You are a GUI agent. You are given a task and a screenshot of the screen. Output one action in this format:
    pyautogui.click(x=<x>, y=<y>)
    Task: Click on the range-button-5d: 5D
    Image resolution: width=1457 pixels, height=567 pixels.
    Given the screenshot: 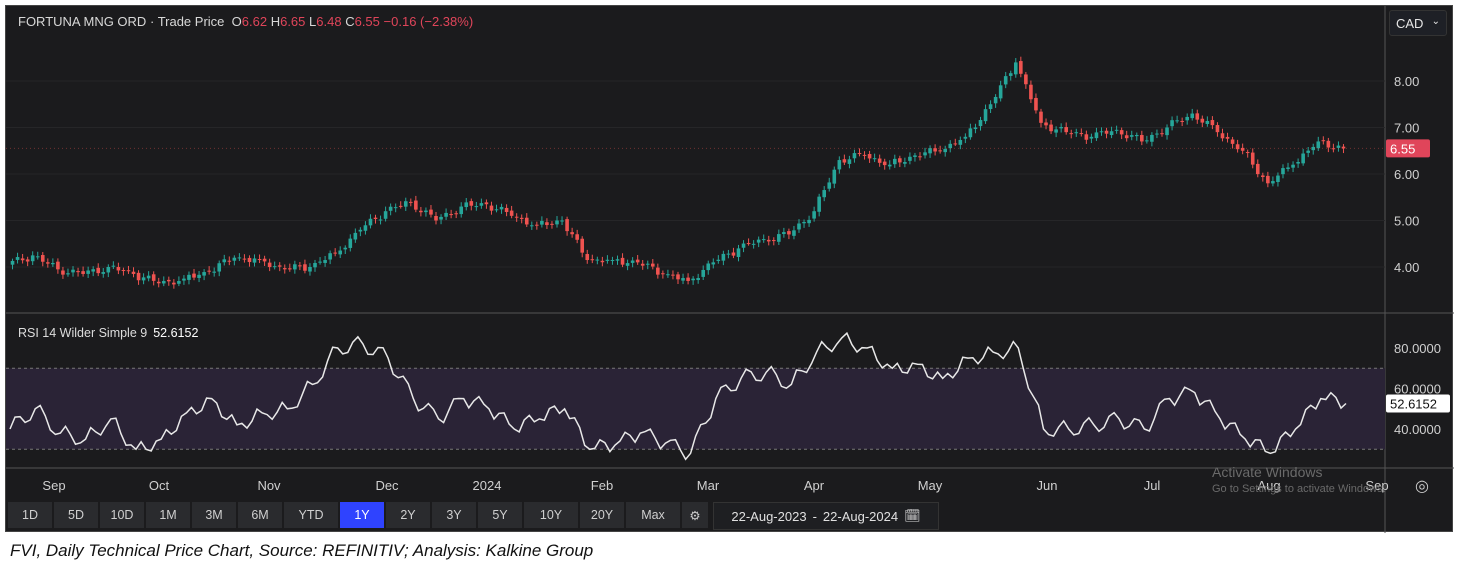 What is the action you would take?
    pyautogui.click(x=76, y=515)
    